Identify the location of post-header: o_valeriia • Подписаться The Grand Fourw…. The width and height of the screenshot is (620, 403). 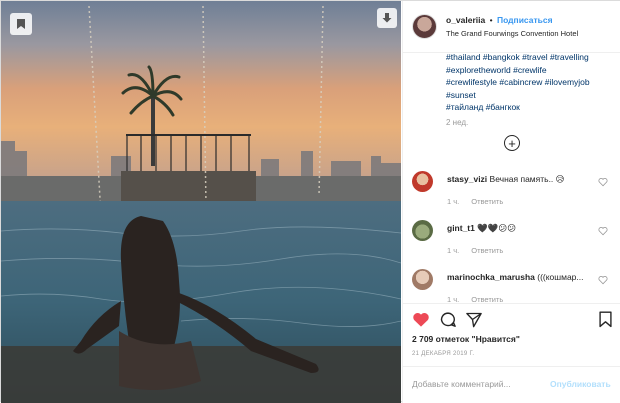
(511, 27).